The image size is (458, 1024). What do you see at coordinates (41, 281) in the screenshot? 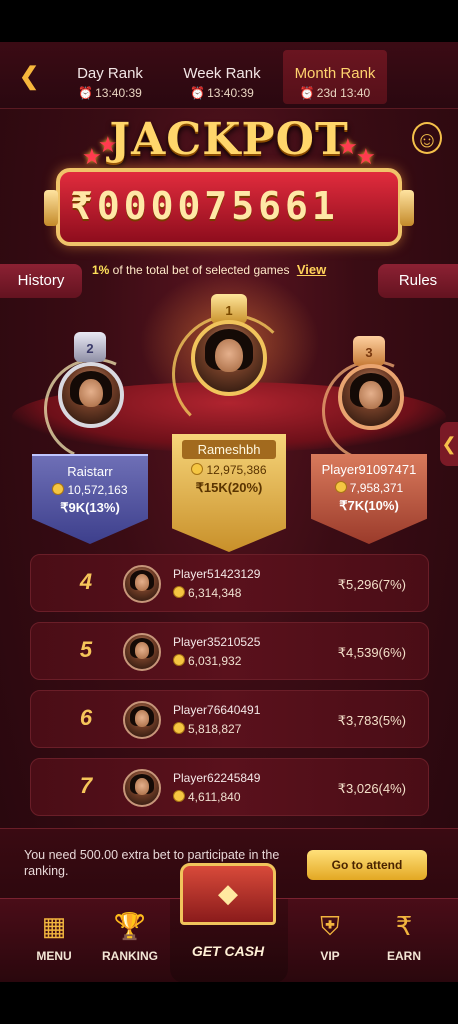
I see `history-button: History` at bounding box center [41, 281].